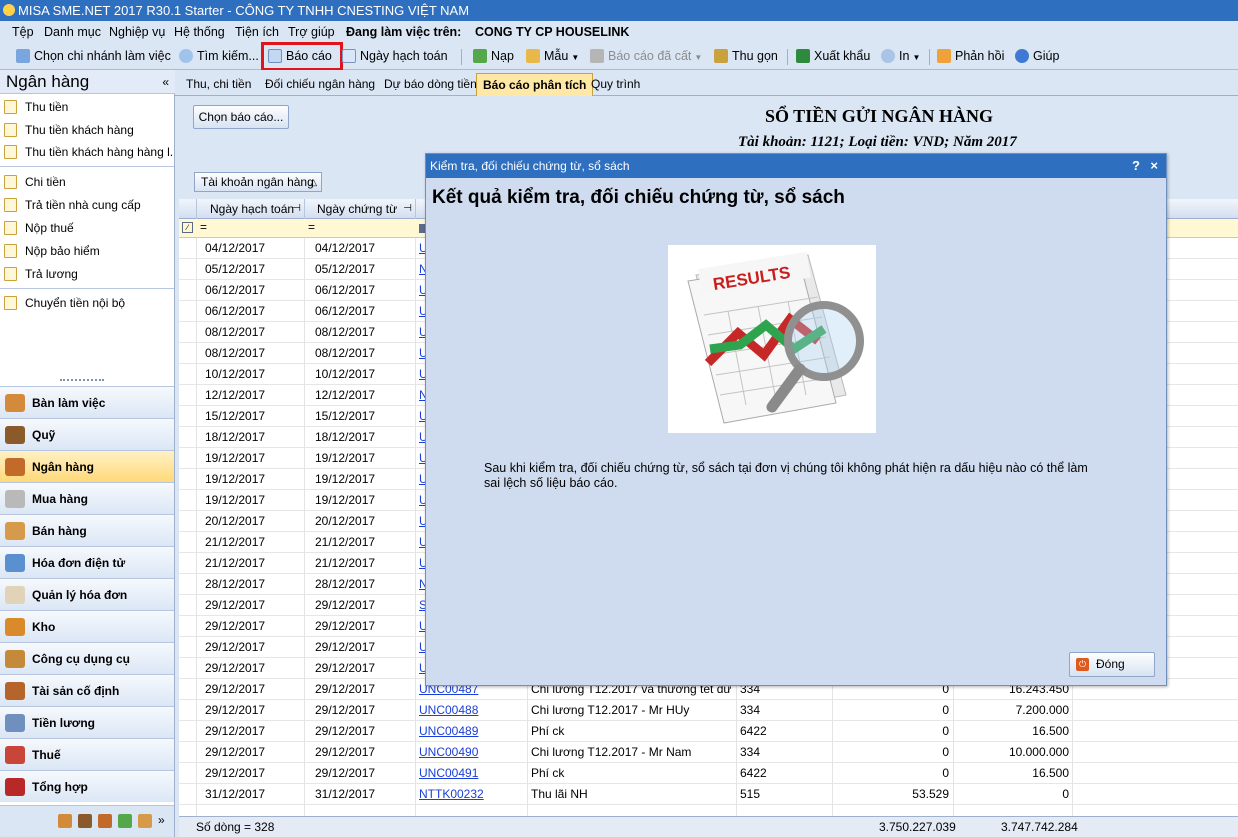 This screenshot has height=837, width=1238. I want to click on nav-item-receive-money: Thu tiền, so click(87, 107).